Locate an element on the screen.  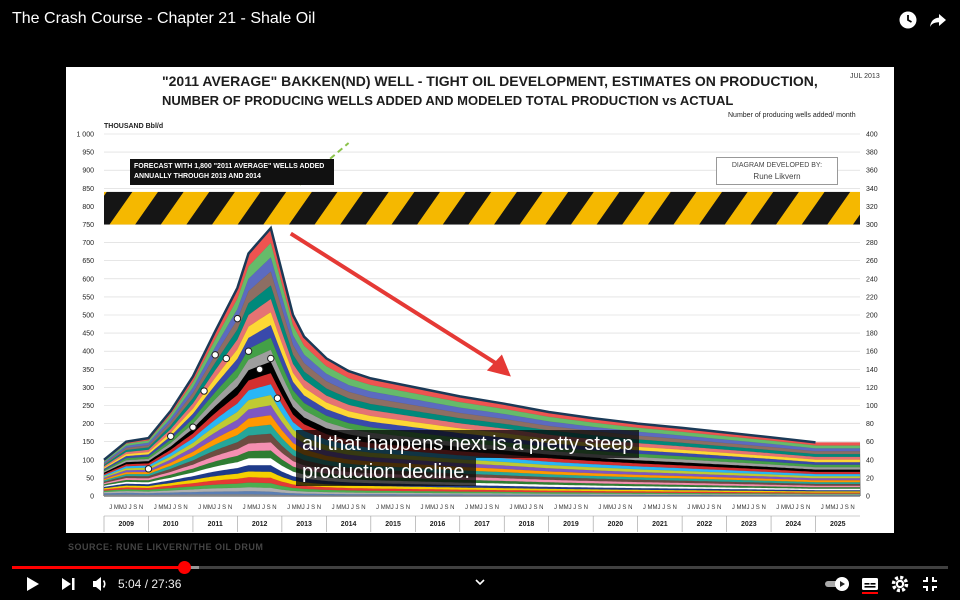
y2-tick-label: 0 is located at coordinates (868, 497).